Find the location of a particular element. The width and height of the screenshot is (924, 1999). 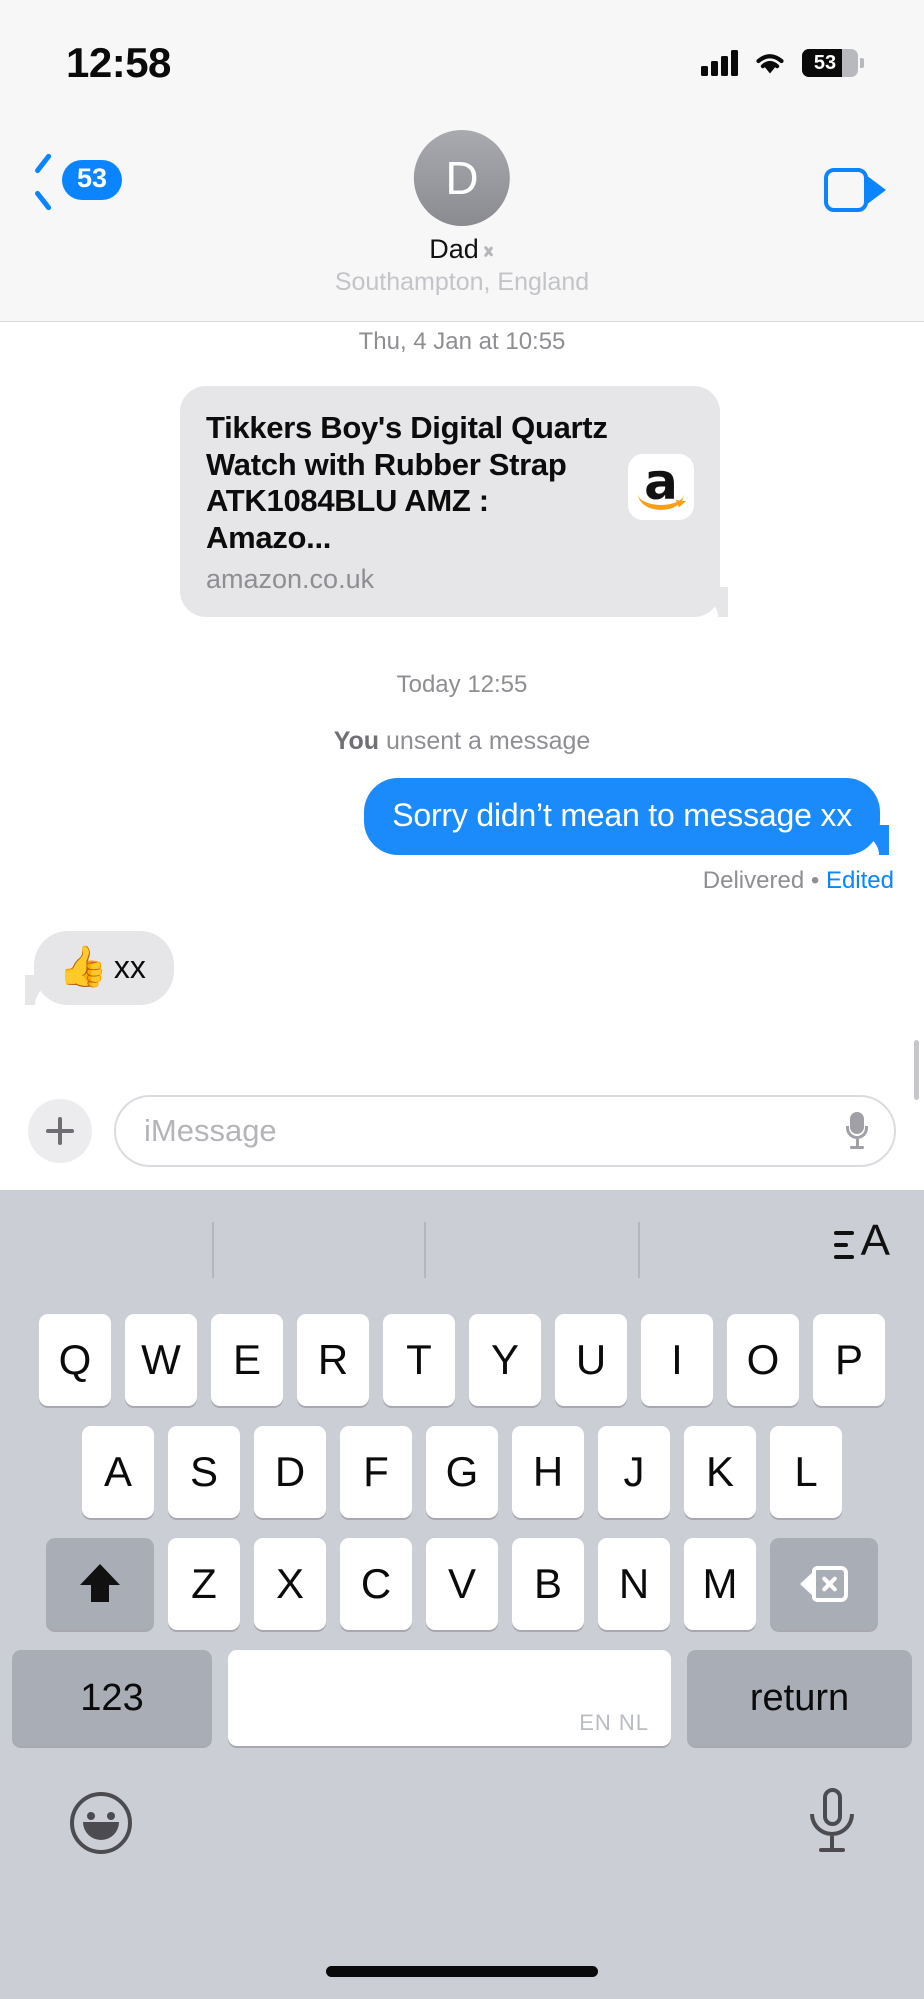

battery-cap is located at coordinates (862, 63).